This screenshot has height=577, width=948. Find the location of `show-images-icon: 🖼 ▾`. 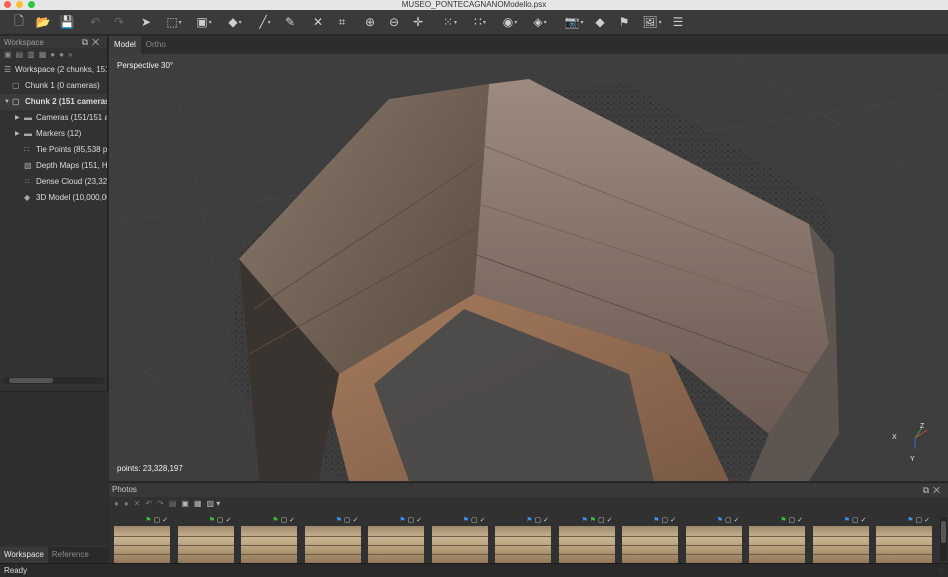

show-images-icon: 🖼 ▾ is located at coordinates (652, 22).